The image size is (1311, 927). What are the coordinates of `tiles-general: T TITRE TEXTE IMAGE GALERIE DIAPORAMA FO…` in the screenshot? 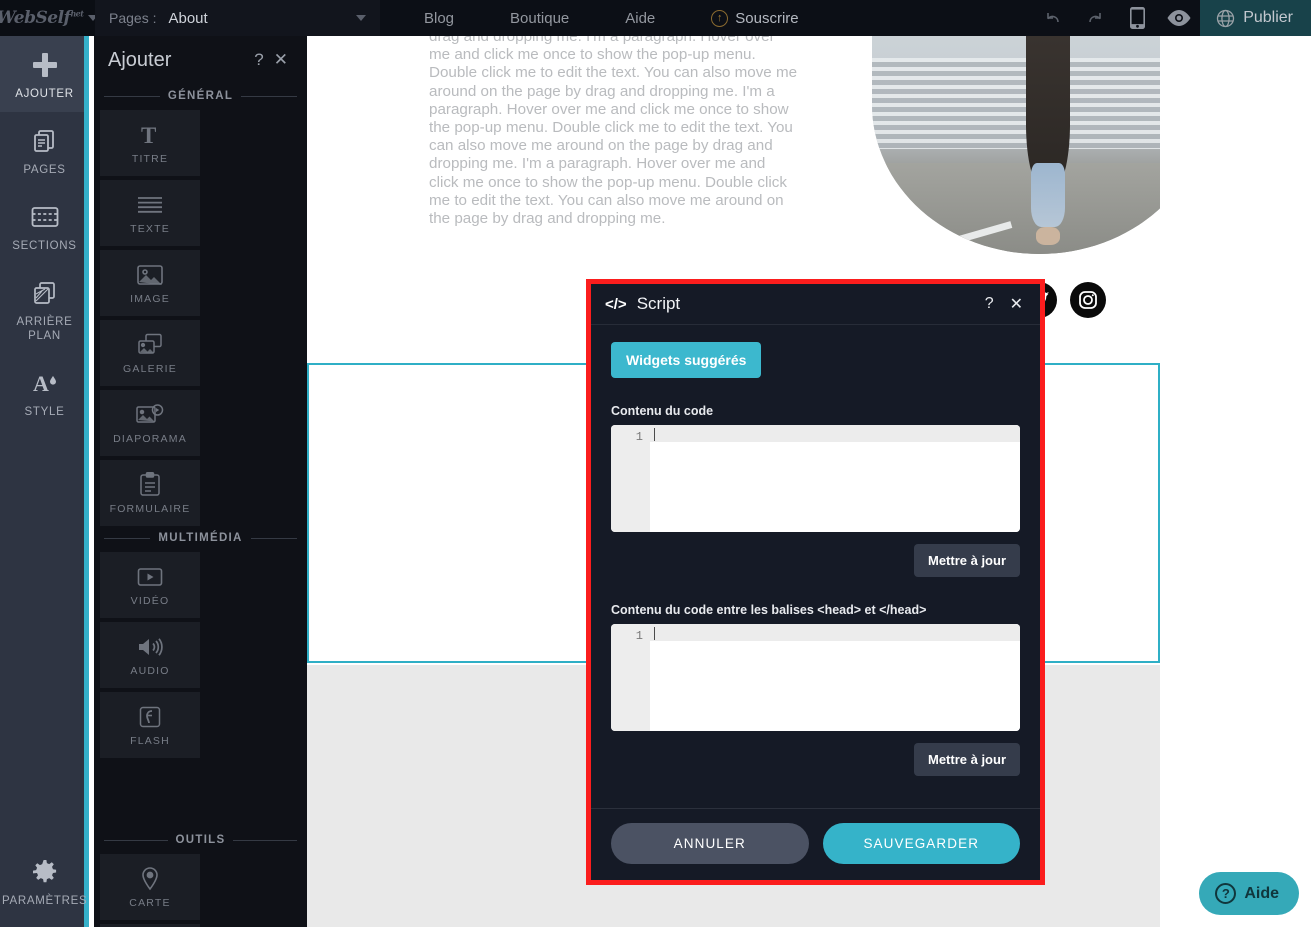 It's located at (200, 318).